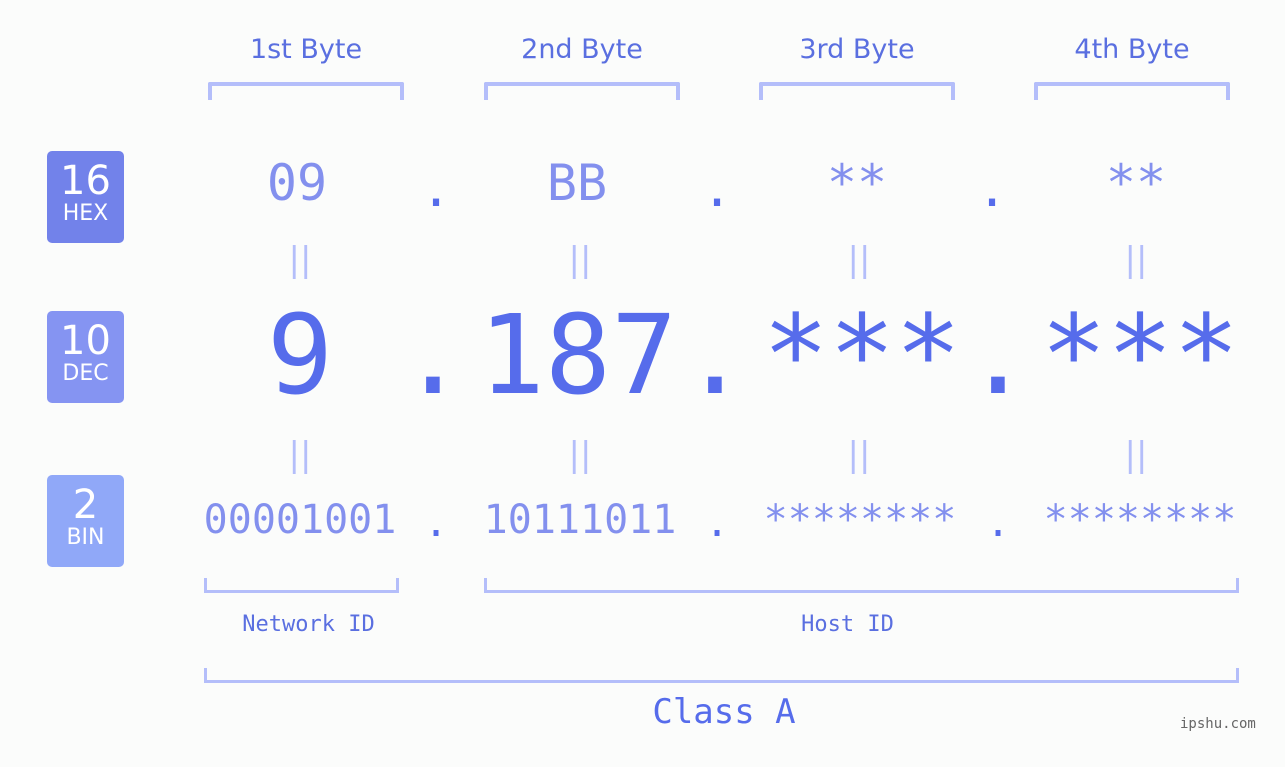  Describe the element at coordinates (1136, 260) in the screenshot. I see `equals-hex-dec-4: ||` at that location.